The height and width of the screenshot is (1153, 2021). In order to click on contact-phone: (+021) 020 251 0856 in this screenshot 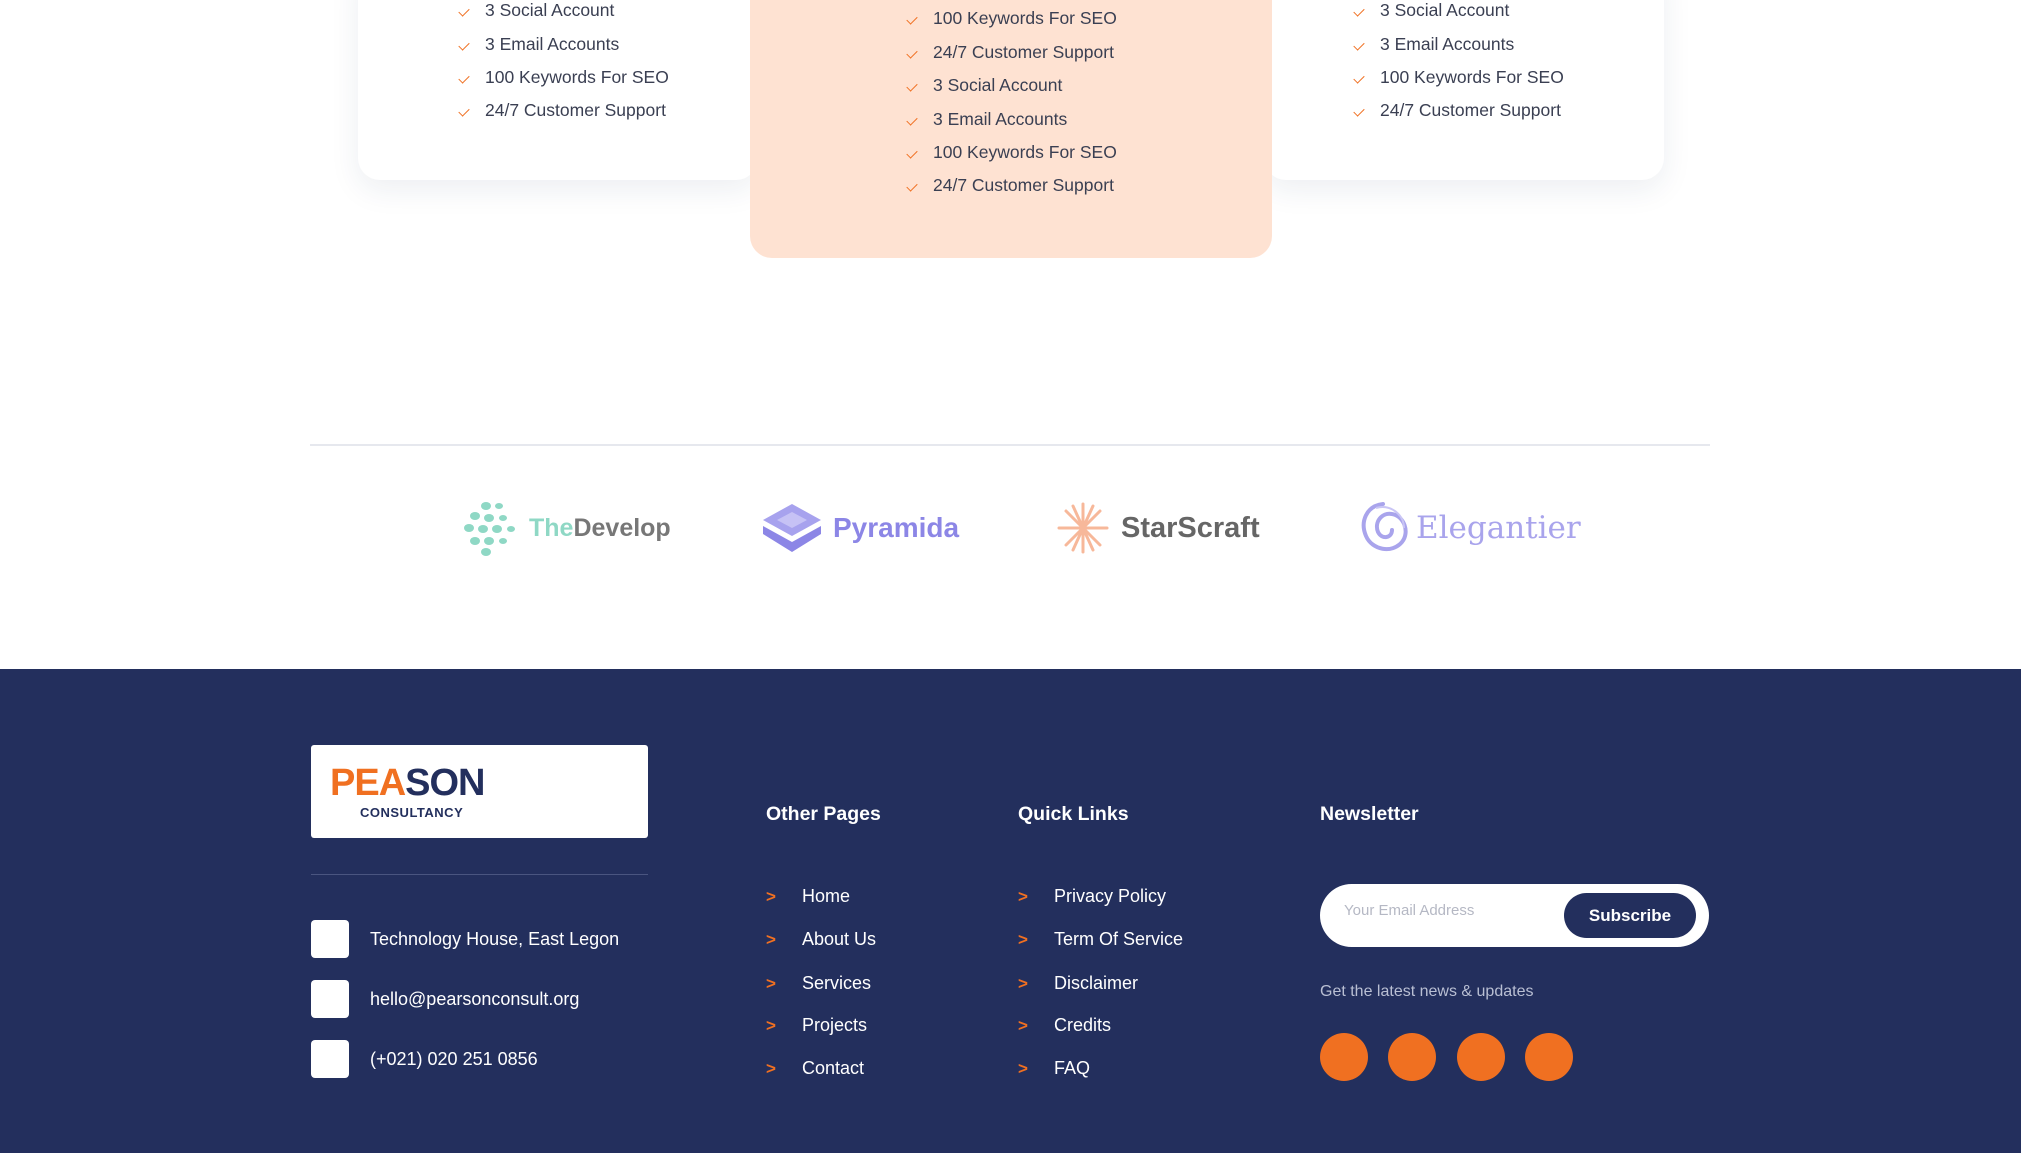, I will do `click(424, 1059)`.